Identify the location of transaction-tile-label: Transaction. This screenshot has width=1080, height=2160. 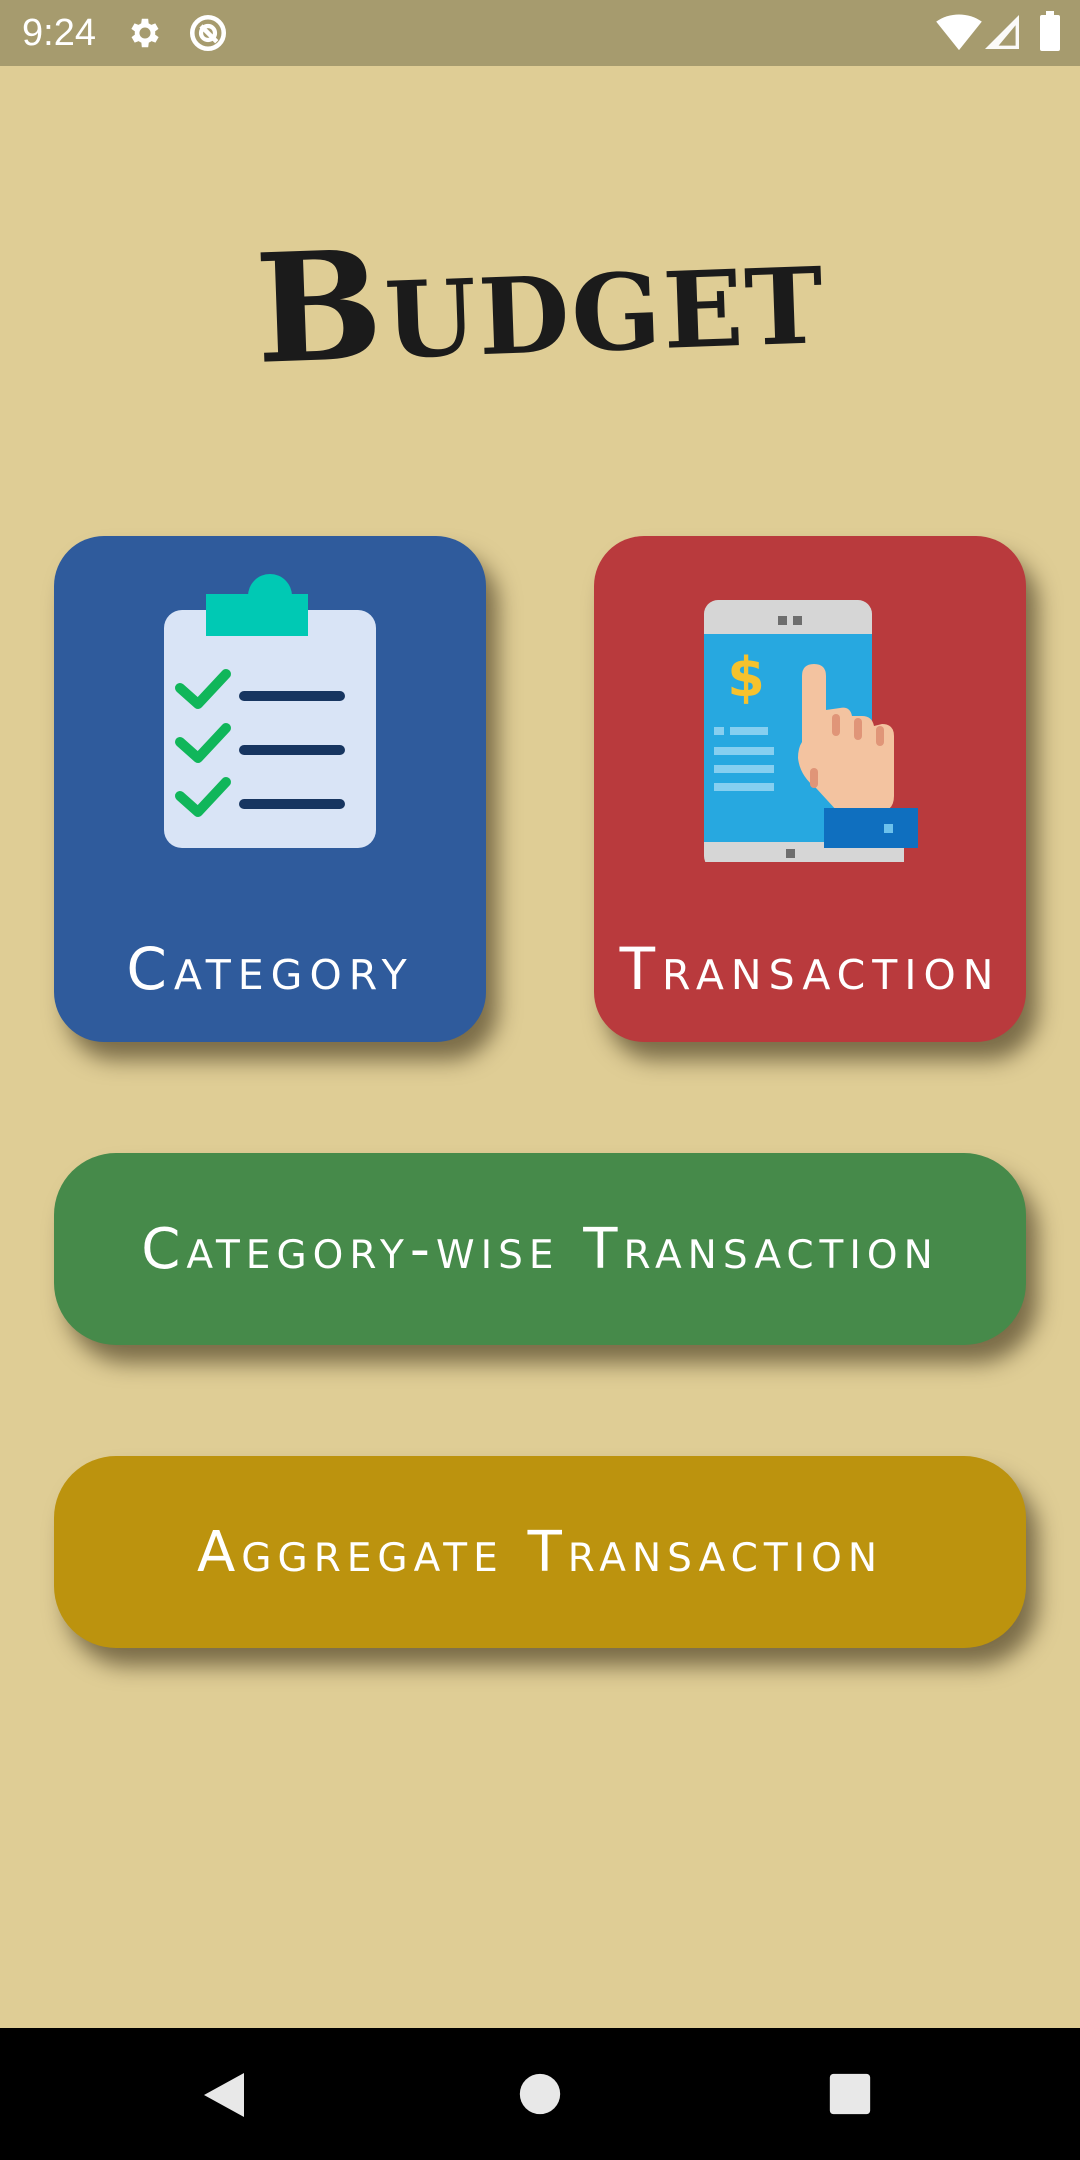
(810, 969).